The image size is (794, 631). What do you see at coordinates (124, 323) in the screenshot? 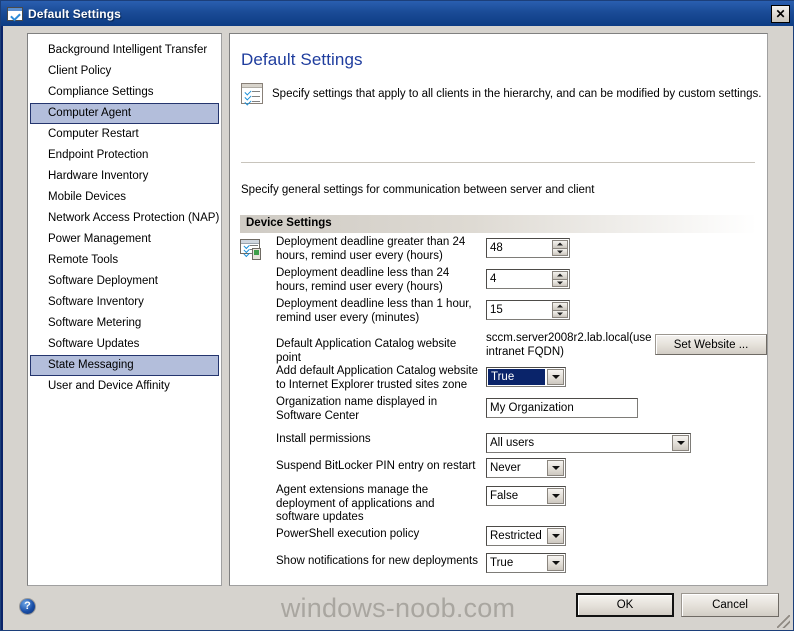
I see `sidebar-item-software-metering: Software Metering` at bounding box center [124, 323].